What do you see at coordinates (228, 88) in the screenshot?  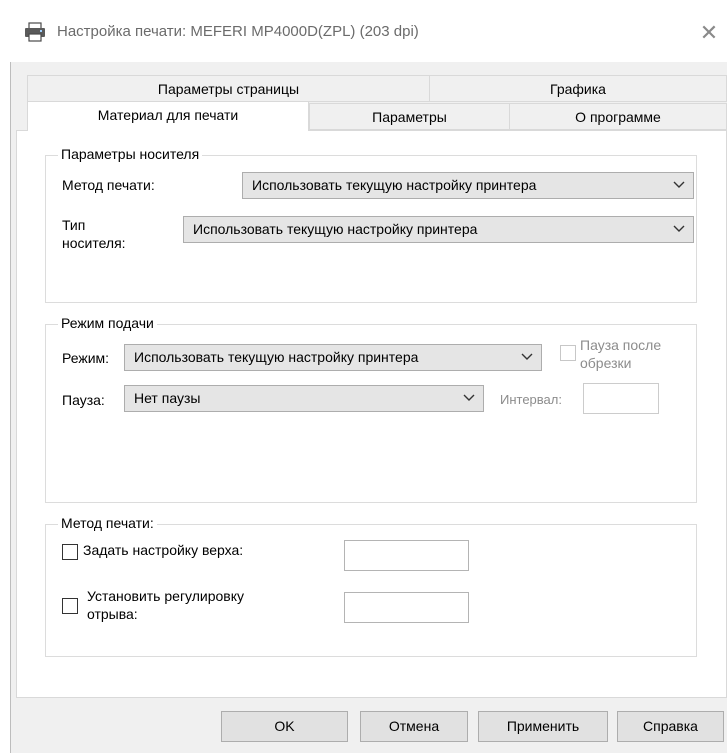 I see `tab-page-parameters: Параметры страницы` at bounding box center [228, 88].